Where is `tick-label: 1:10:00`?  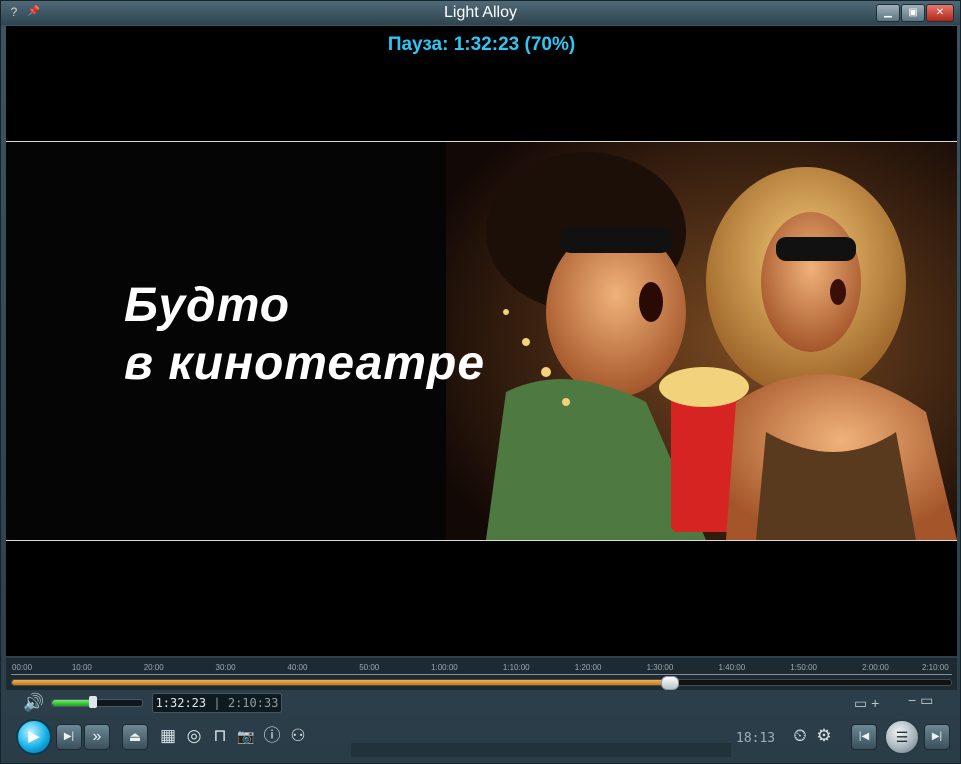 tick-label: 1:10:00 is located at coordinates (516, 667).